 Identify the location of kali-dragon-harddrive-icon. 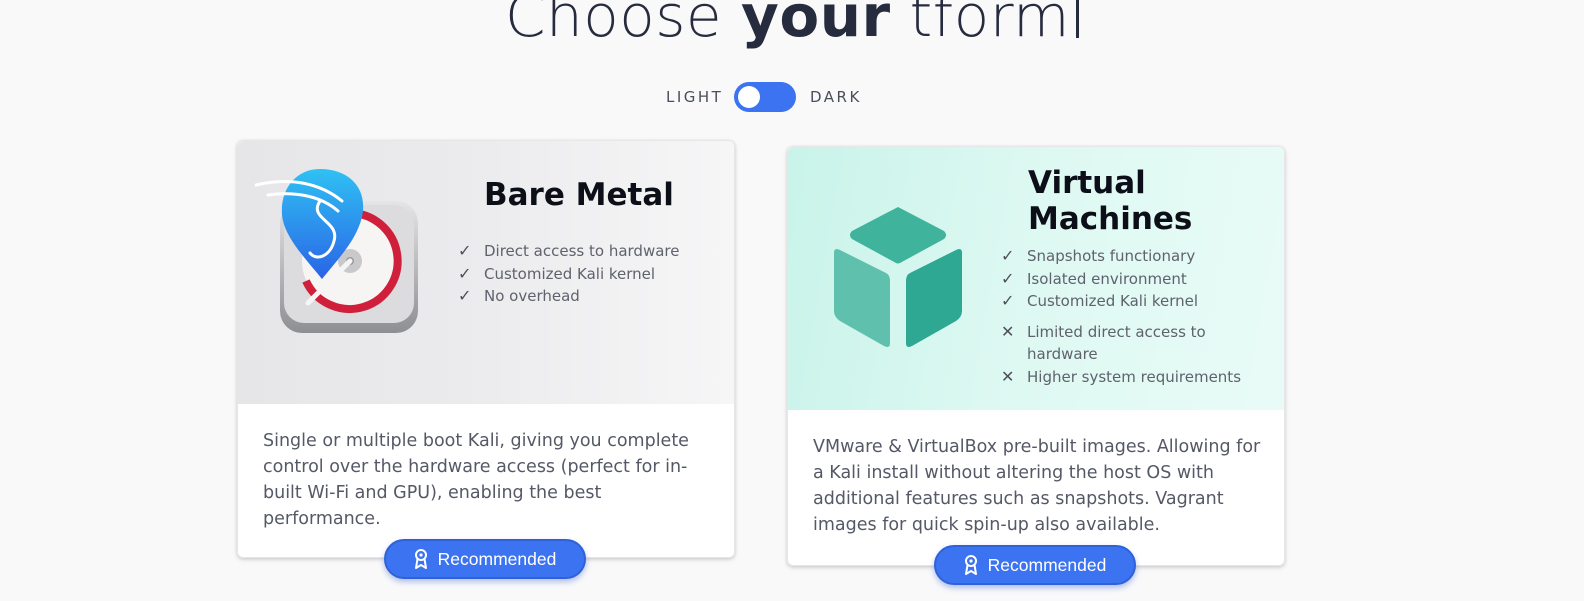
(336, 251).